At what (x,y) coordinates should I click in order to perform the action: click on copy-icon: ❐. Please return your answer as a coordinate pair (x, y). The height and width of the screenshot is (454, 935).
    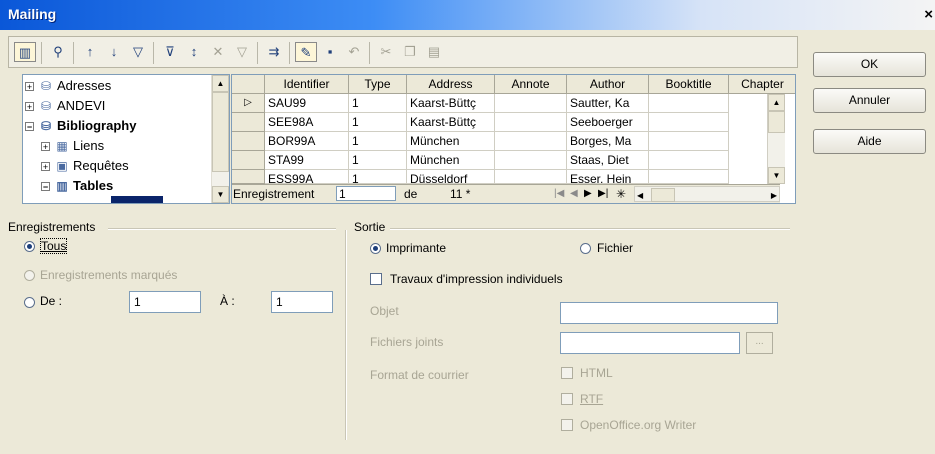
    Looking at the image, I should click on (410, 52).